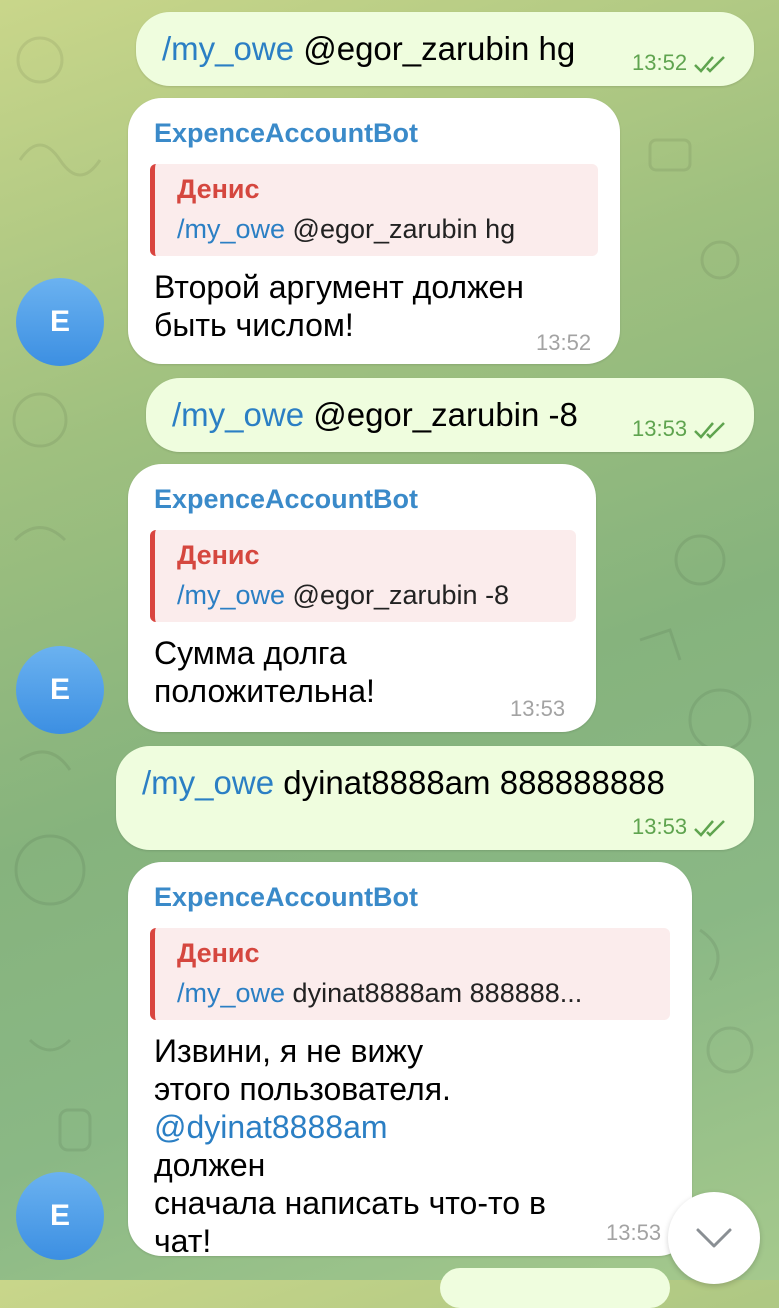 Image resolution: width=779 pixels, height=1308 pixels. I want to click on reply-preview: Денис /my_owe @egor_zarubin -8, so click(363, 576).